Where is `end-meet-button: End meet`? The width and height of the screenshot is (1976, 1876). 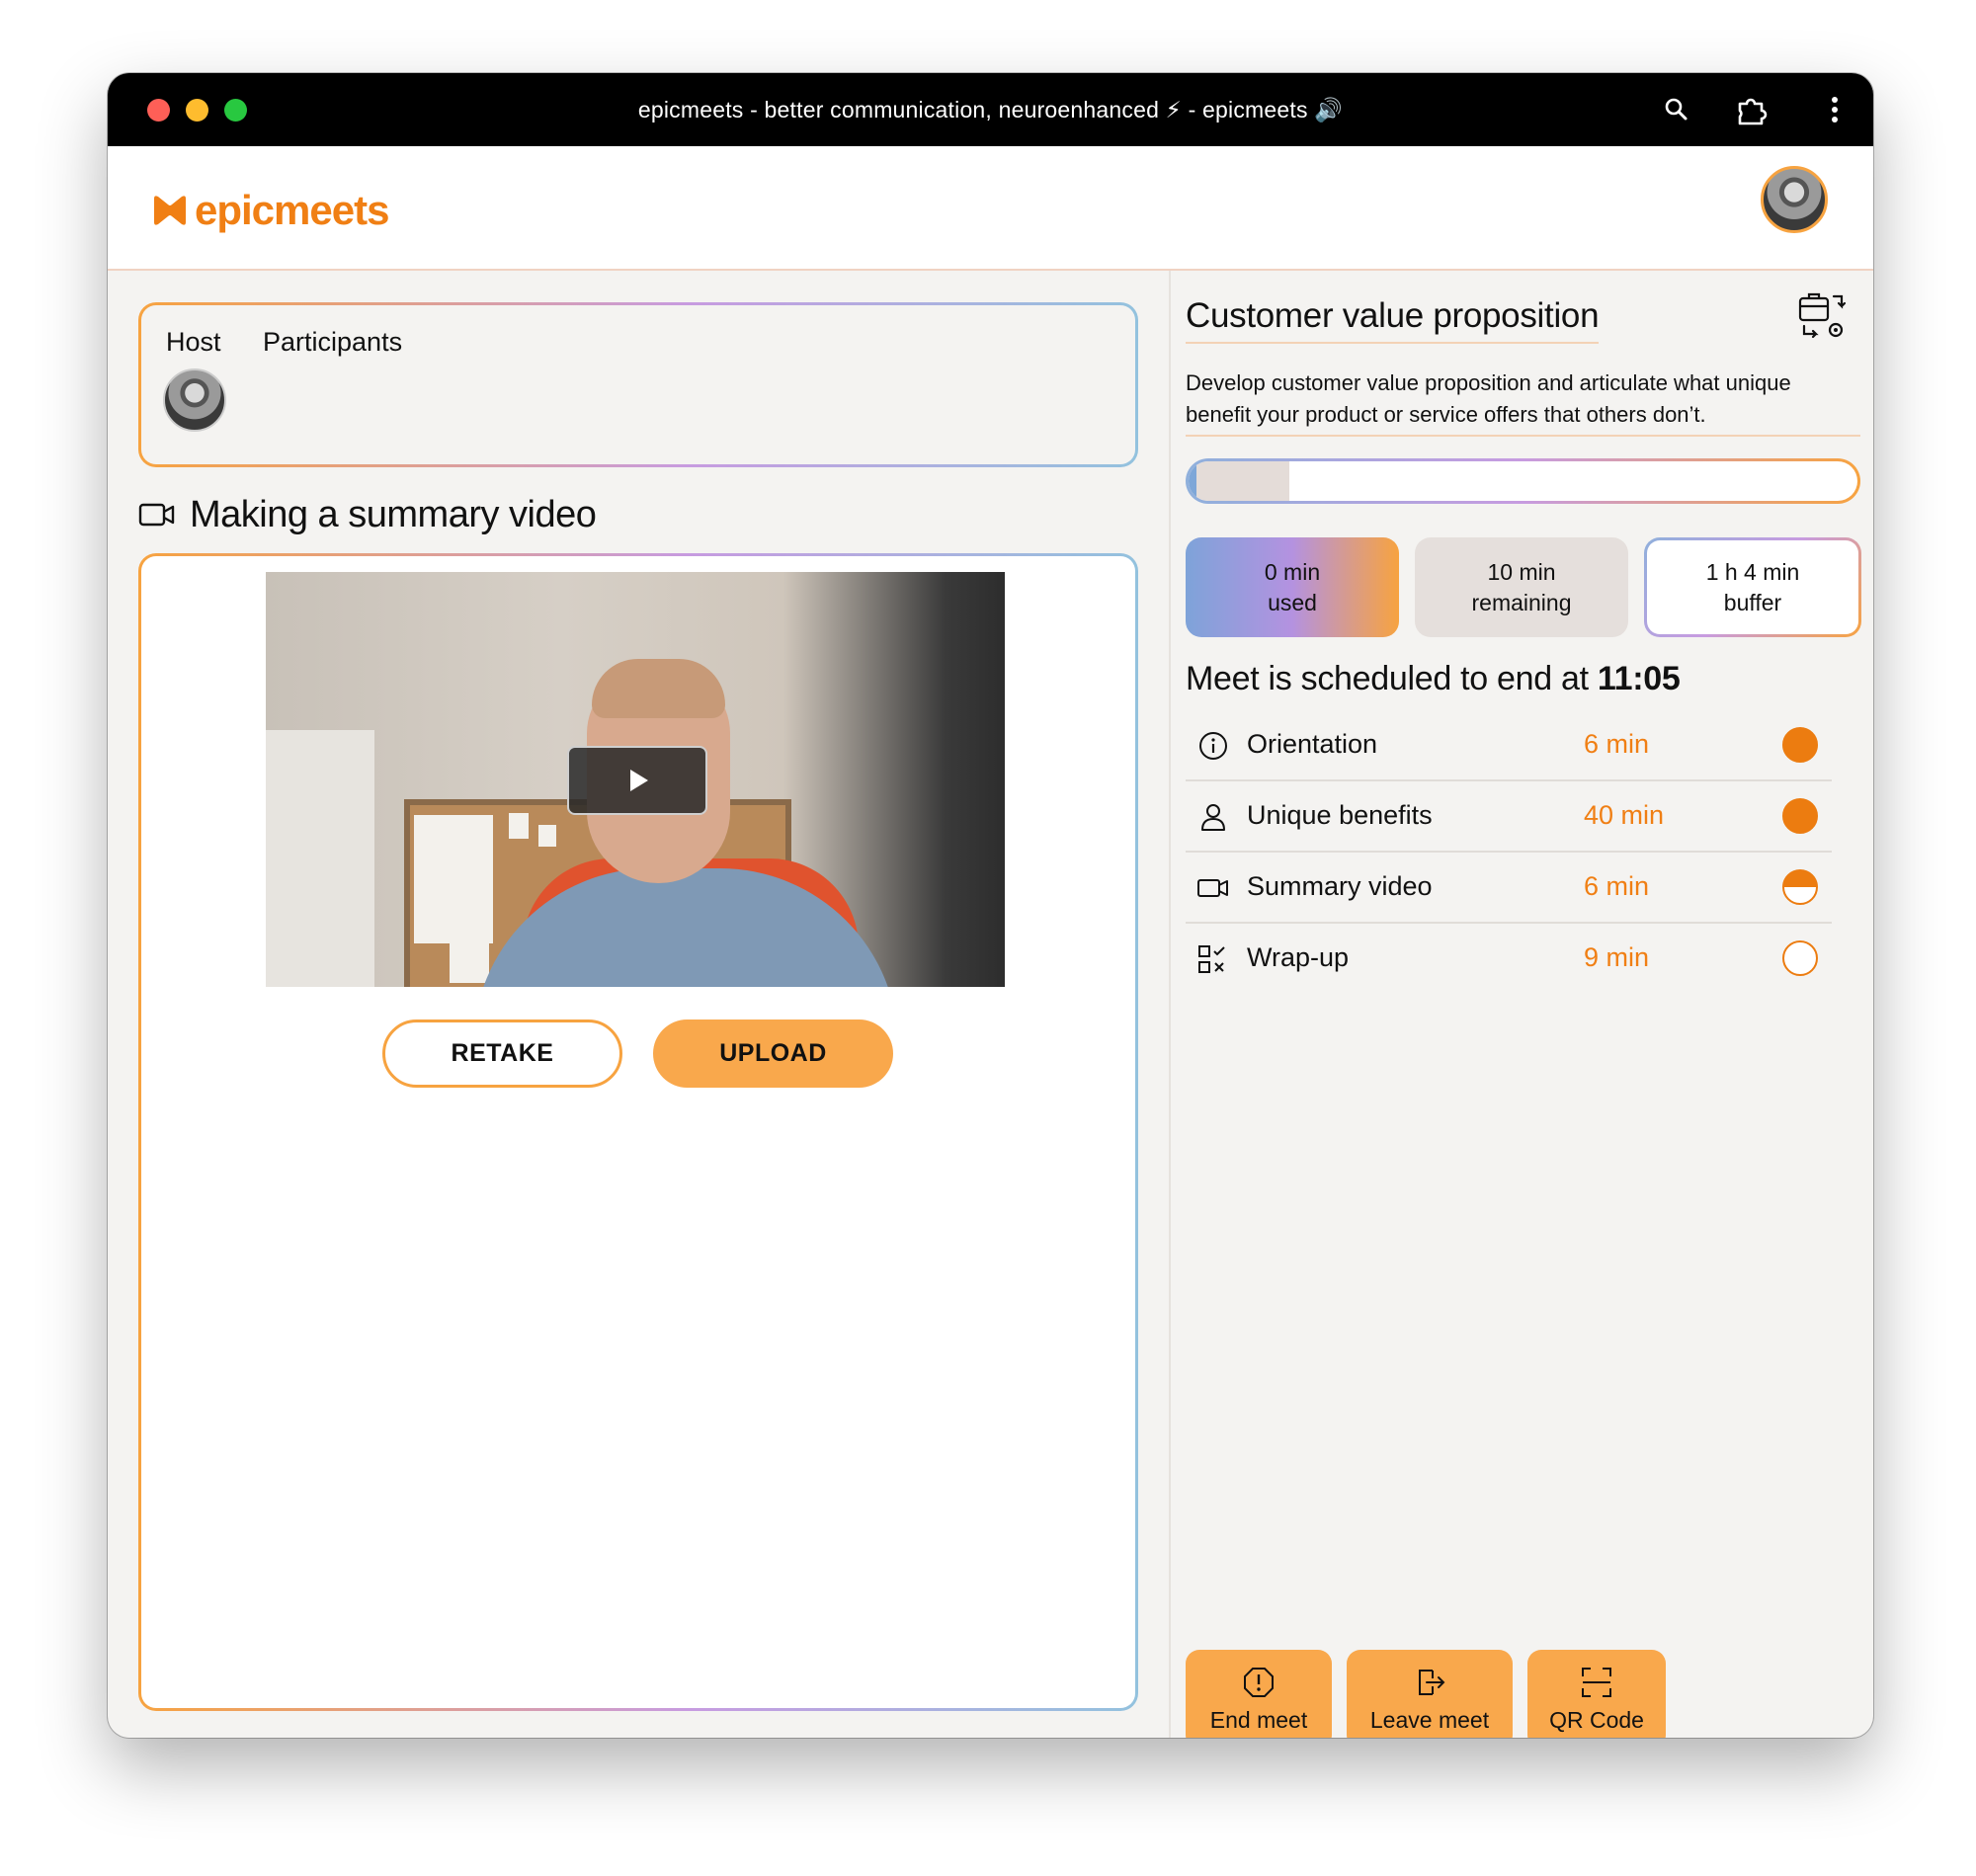
end-meet-button: End meet is located at coordinates (1259, 1694).